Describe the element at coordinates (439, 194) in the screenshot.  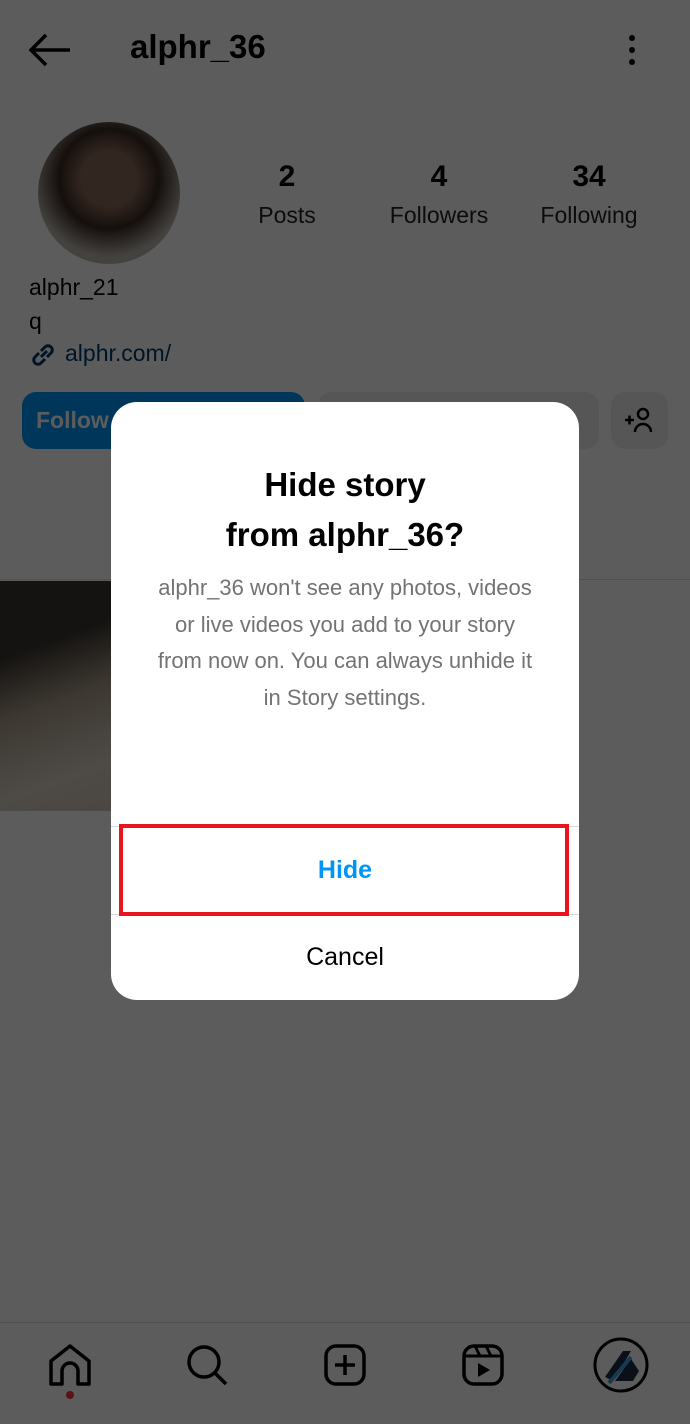
I see `stat-followers: 4 Followers` at that location.